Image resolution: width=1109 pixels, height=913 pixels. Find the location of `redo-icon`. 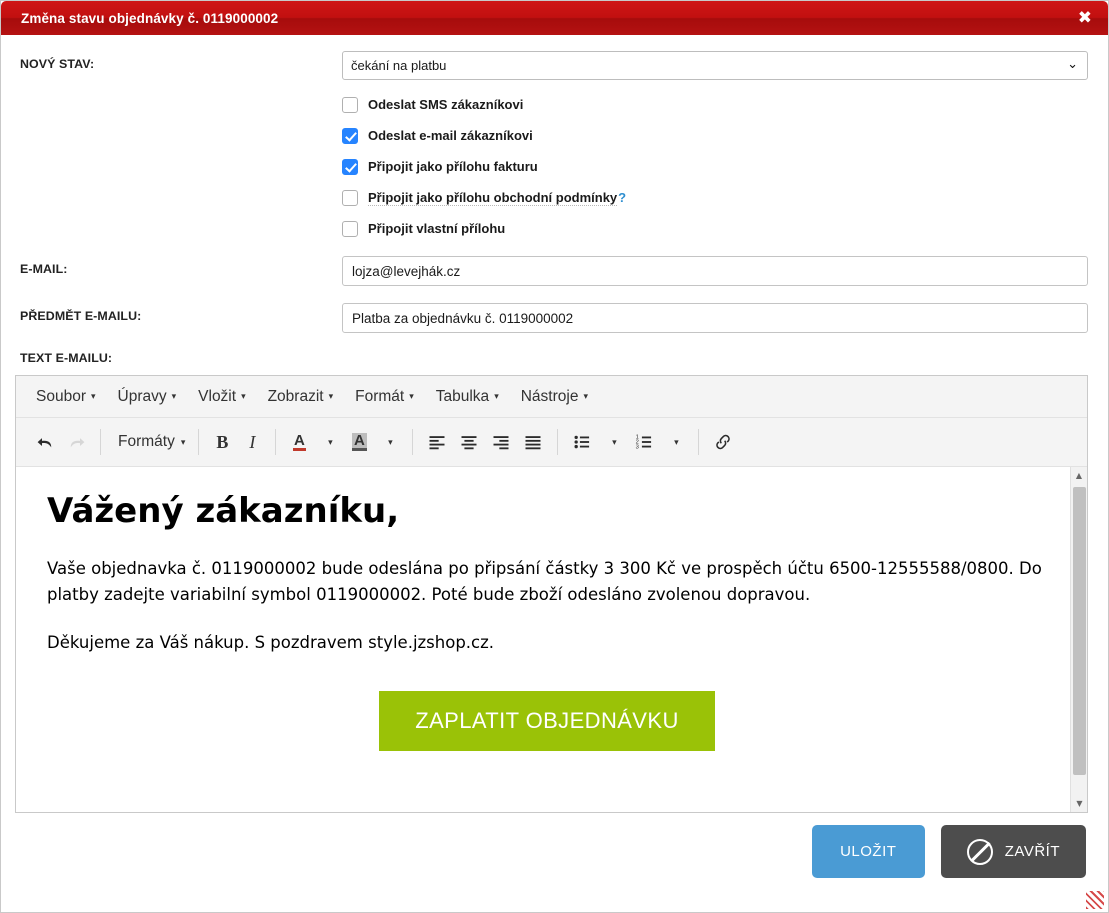

redo-icon is located at coordinates (76, 442).